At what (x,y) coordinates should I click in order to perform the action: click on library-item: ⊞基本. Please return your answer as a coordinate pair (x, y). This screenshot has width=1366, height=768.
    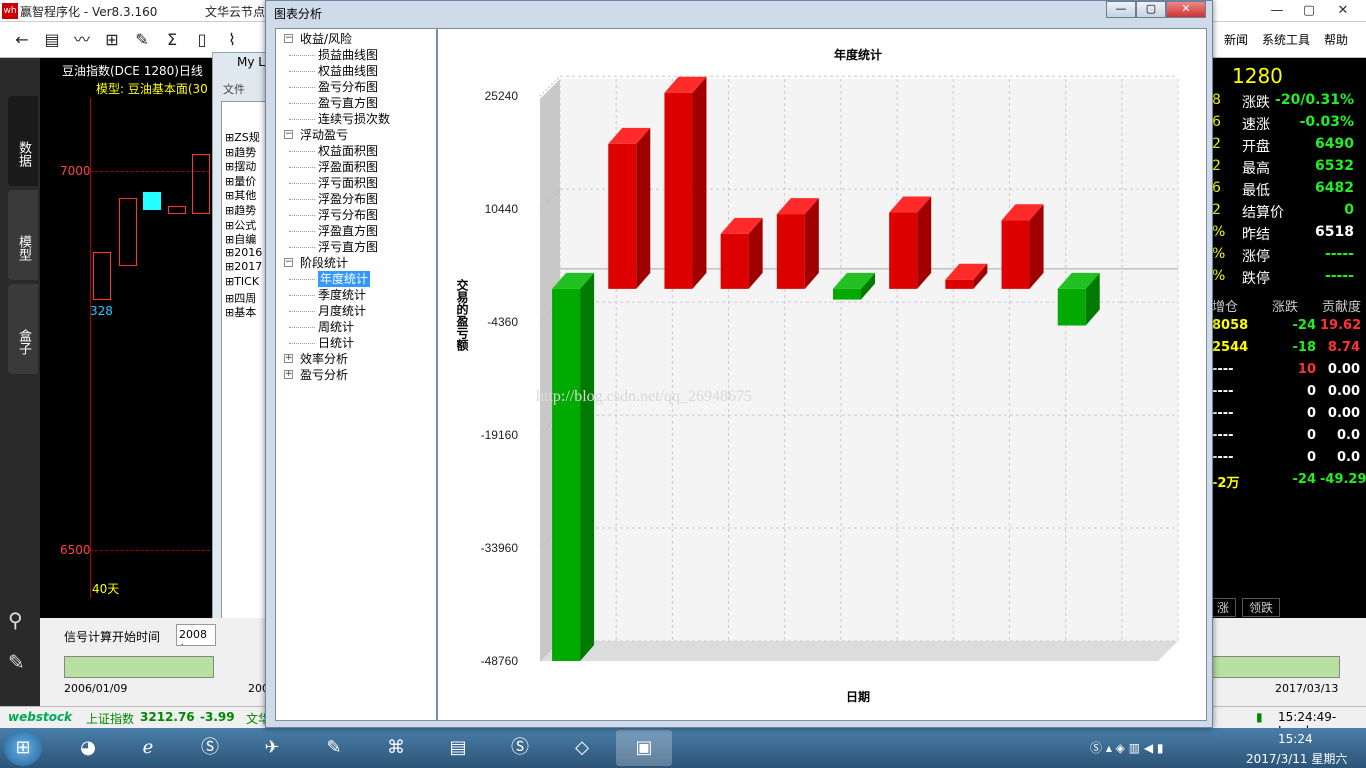
    Looking at the image, I should click on (247, 312).